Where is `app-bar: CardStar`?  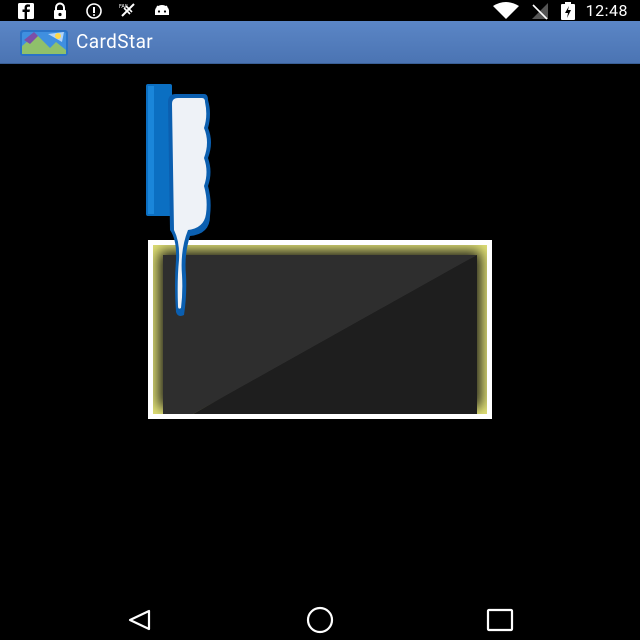 app-bar: CardStar is located at coordinates (320, 42).